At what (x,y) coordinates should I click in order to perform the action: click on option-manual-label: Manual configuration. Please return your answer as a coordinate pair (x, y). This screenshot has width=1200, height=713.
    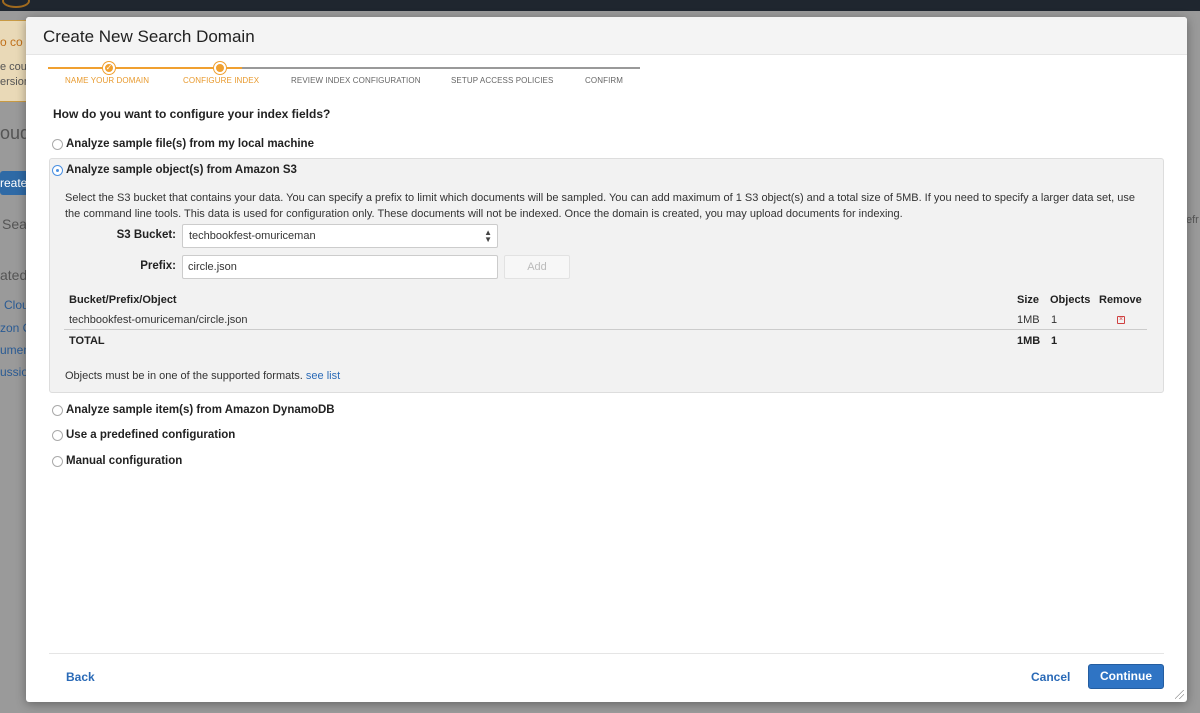
    Looking at the image, I should click on (124, 461).